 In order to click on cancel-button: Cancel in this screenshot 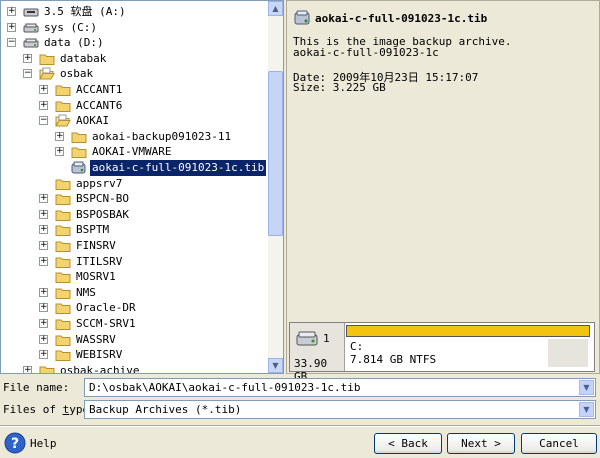, I will do `click(559, 443)`.